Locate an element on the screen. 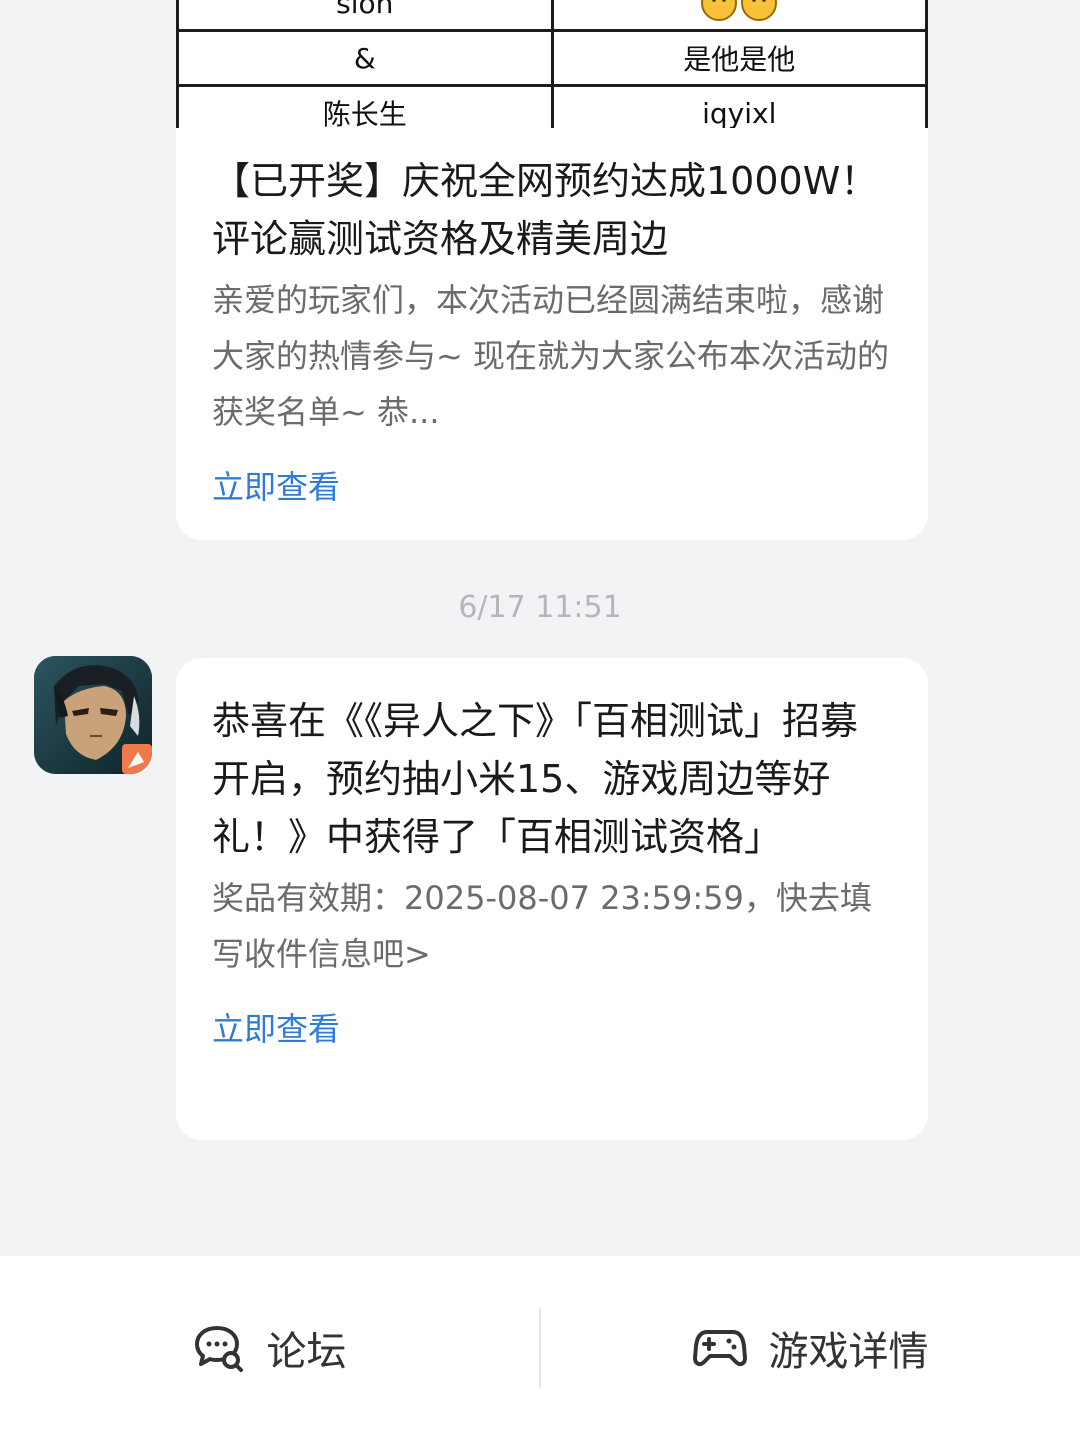 This screenshot has width=1080, height=1440. table-cell: 陈长生 is located at coordinates (365, 106).